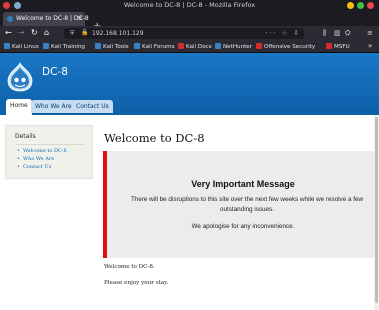  What do you see at coordinates (72, 34) in the screenshot?
I see `tracking-shield-icon: ⛨` at bounding box center [72, 34].